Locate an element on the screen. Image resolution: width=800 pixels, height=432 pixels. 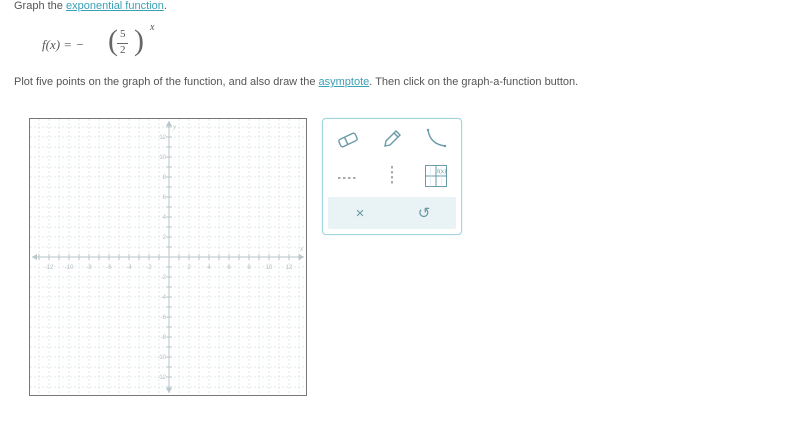
left-paren: ( is located at coordinates (113, 40).